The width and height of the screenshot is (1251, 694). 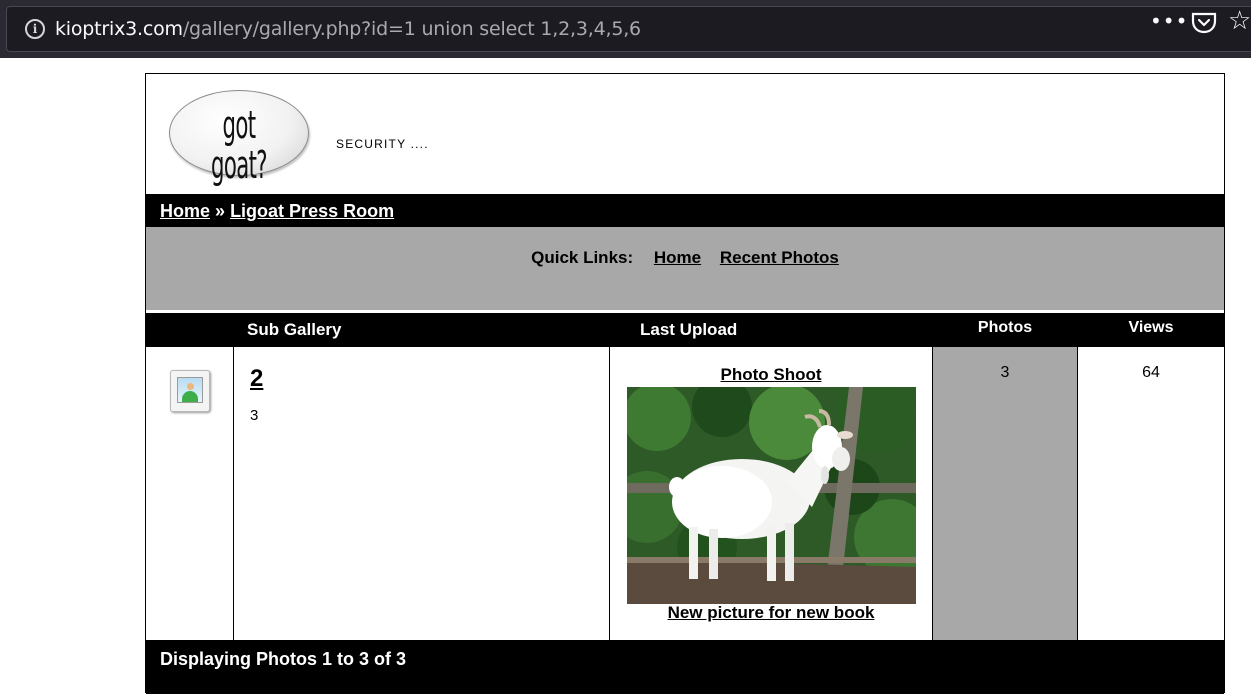 What do you see at coordinates (312, 211) in the screenshot?
I see `breadcrumb-current-link: Ligoat Press Room` at bounding box center [312, 211].